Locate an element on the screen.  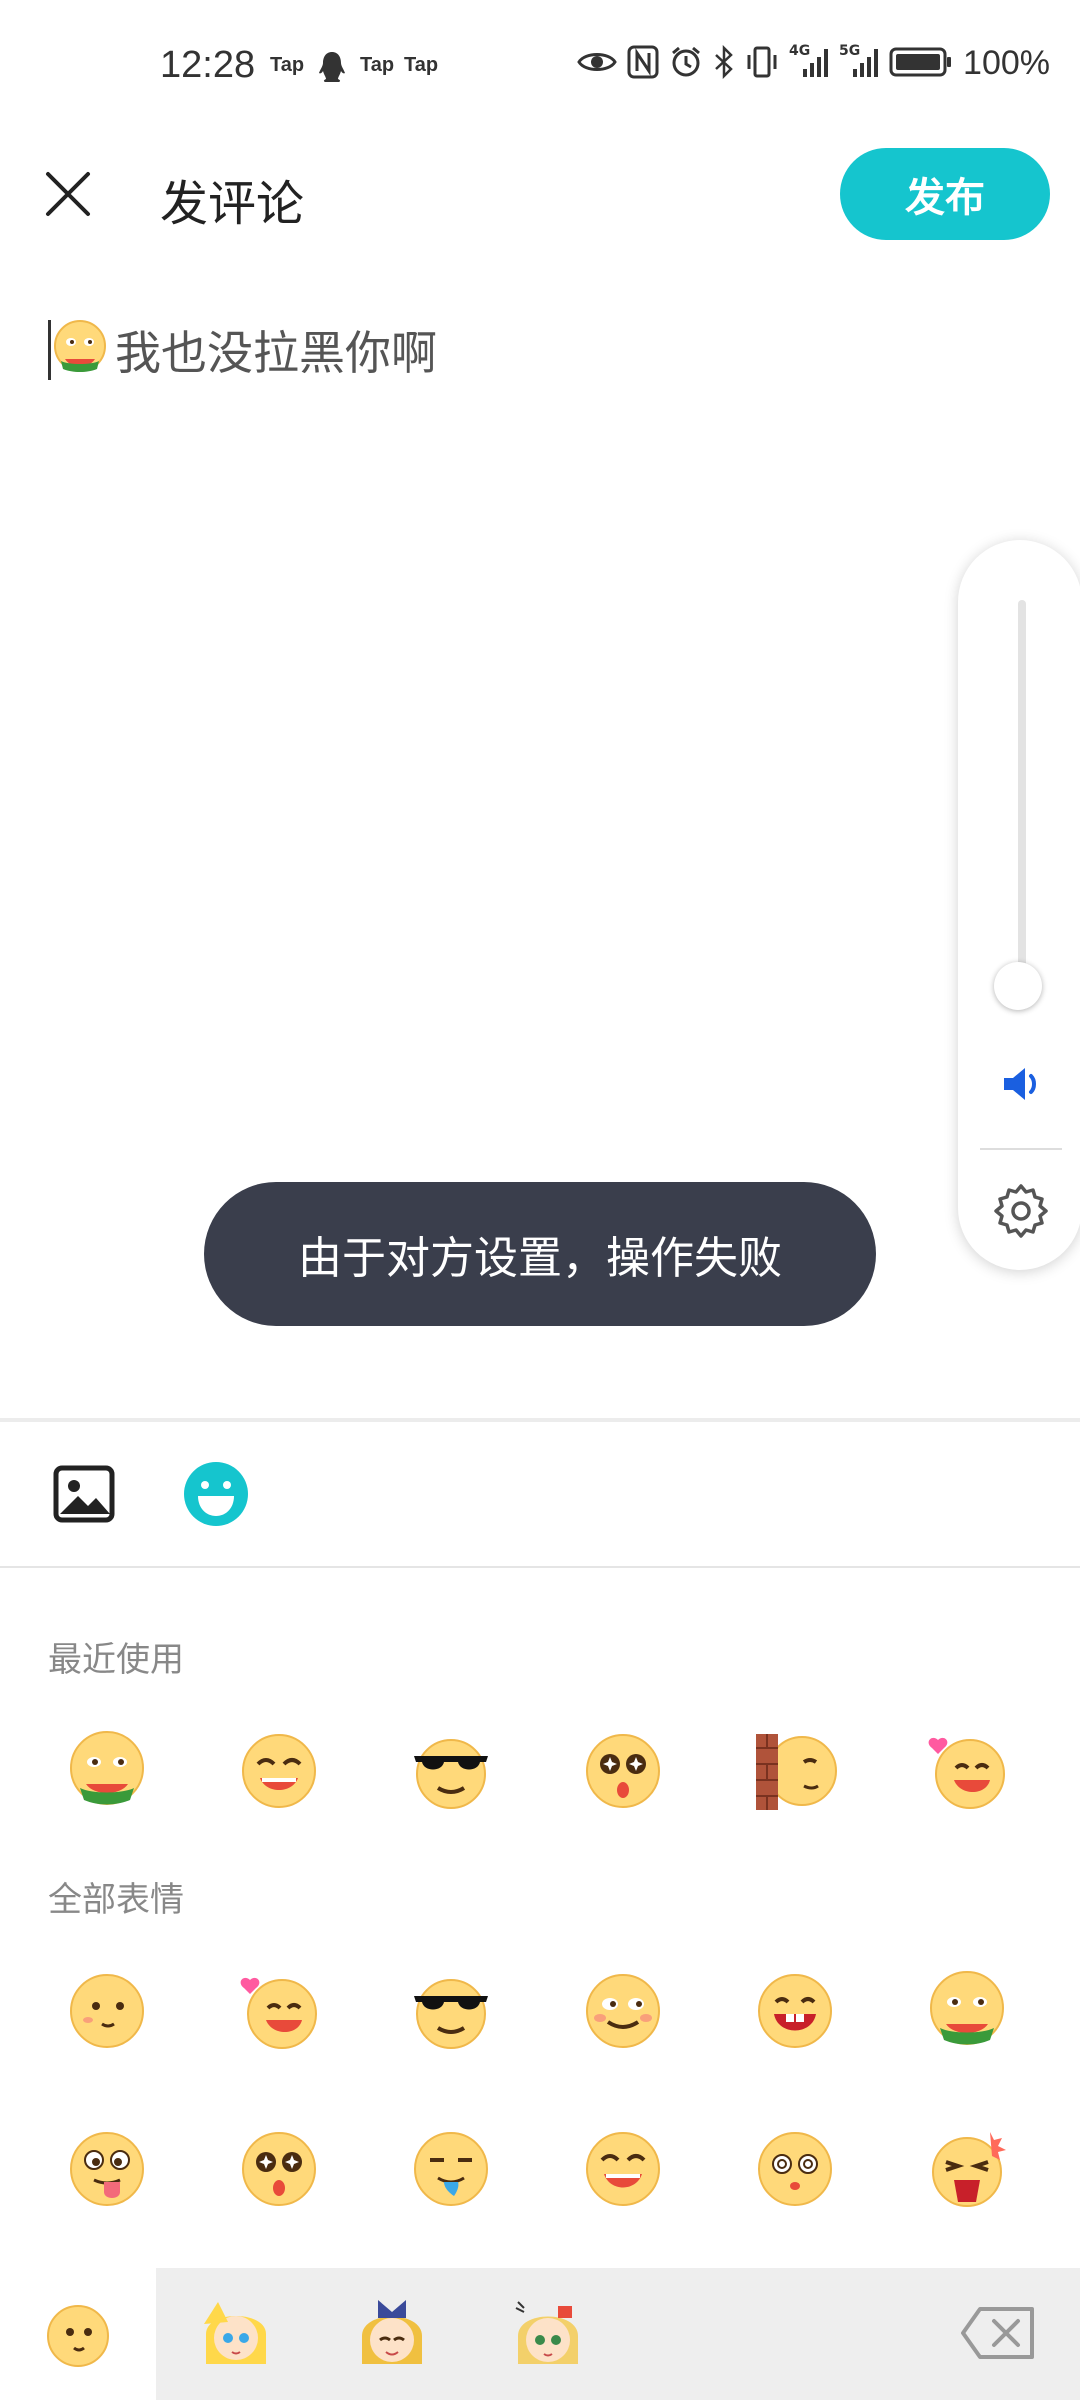
eye-icon is located at coordinates (597, 64).